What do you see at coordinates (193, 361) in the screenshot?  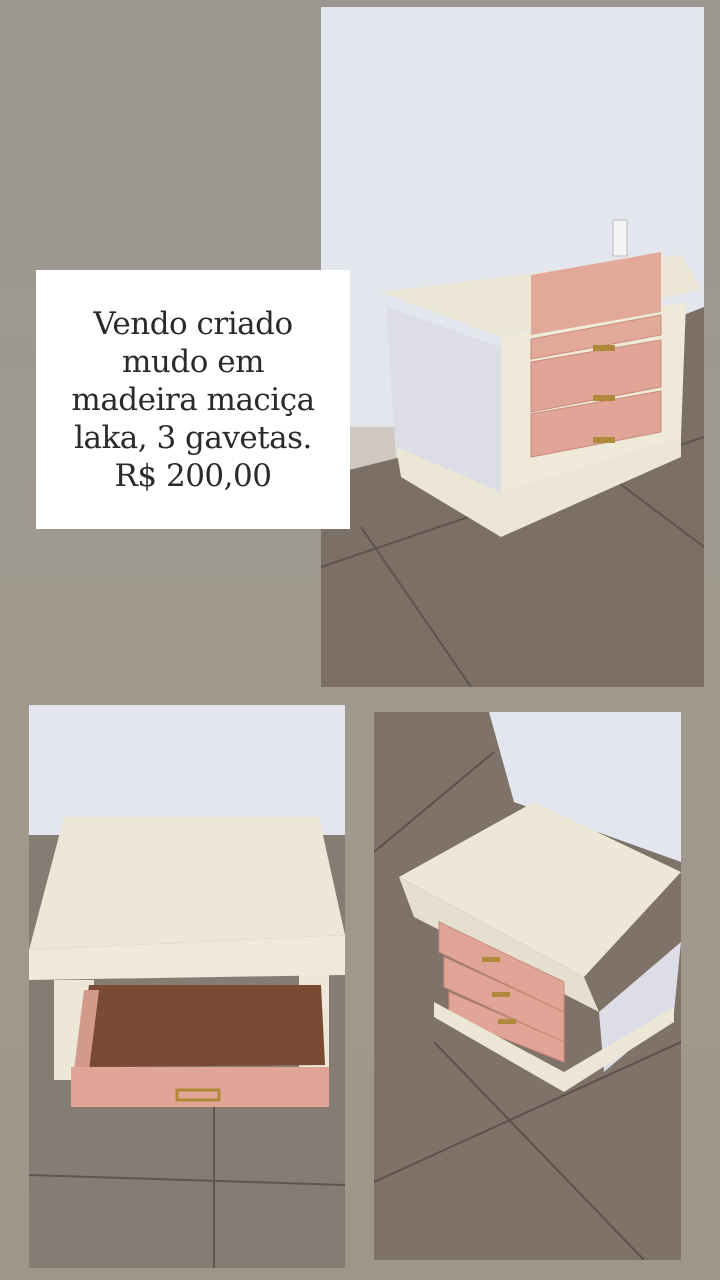 I see `caption-line-2: mudo em` at bounding box center [193, 361].